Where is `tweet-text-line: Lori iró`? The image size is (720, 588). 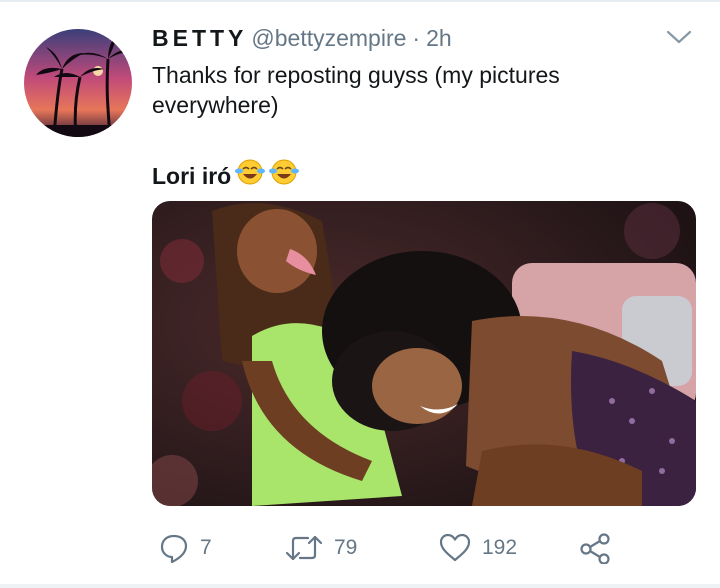 tweet-text-line: Lori iró is located at coordinates (226, 175).